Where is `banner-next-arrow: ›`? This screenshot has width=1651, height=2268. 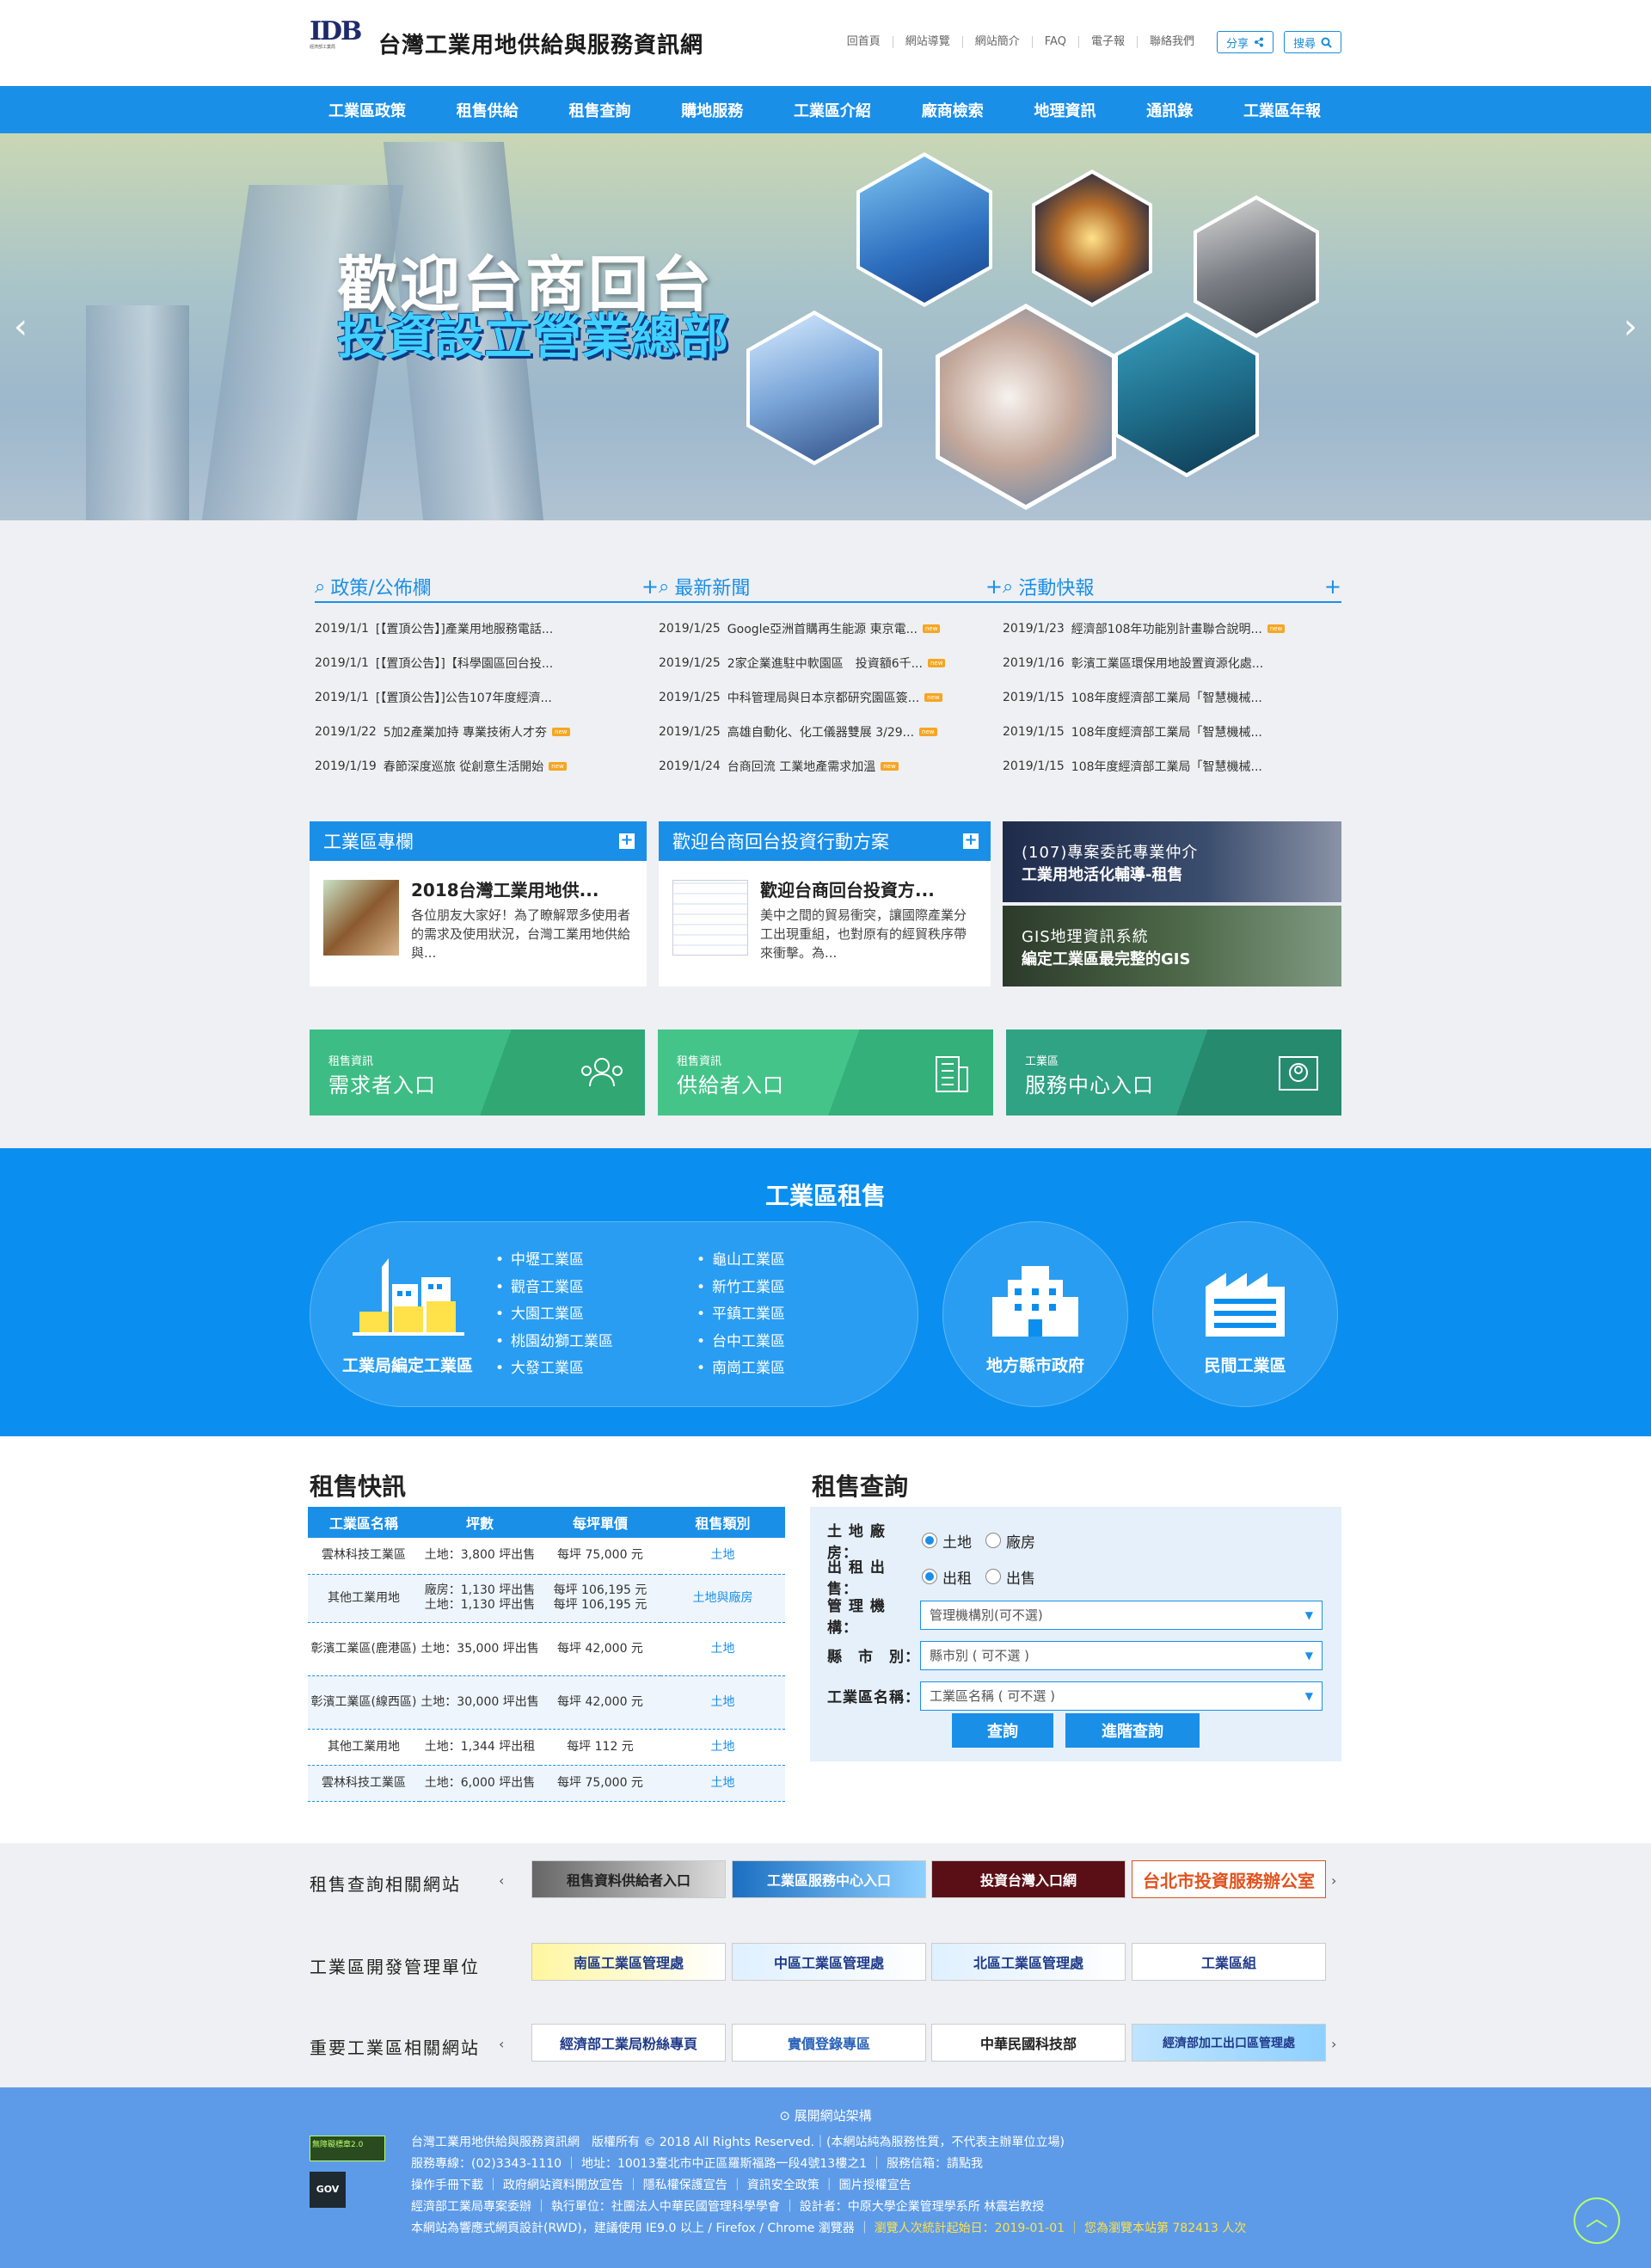 banner-next-arrow: › is located at coordinates (1630, 327).